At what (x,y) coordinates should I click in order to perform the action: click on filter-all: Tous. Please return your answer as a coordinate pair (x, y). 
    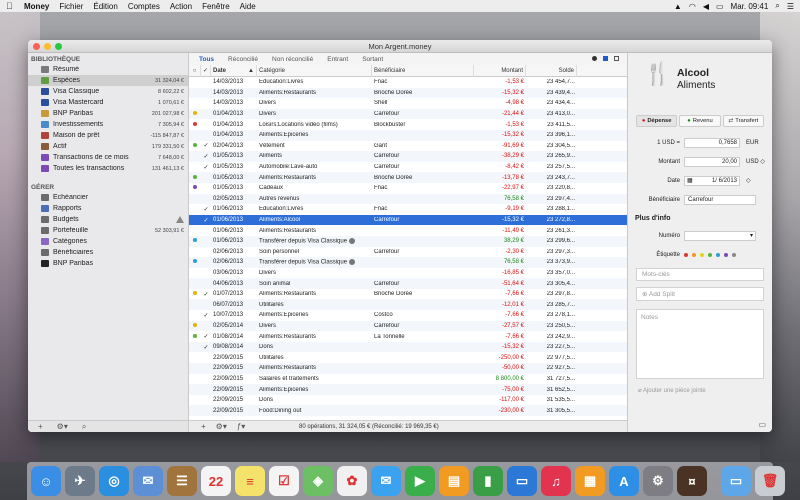
    Looking at the image, I should click on (206, 59).